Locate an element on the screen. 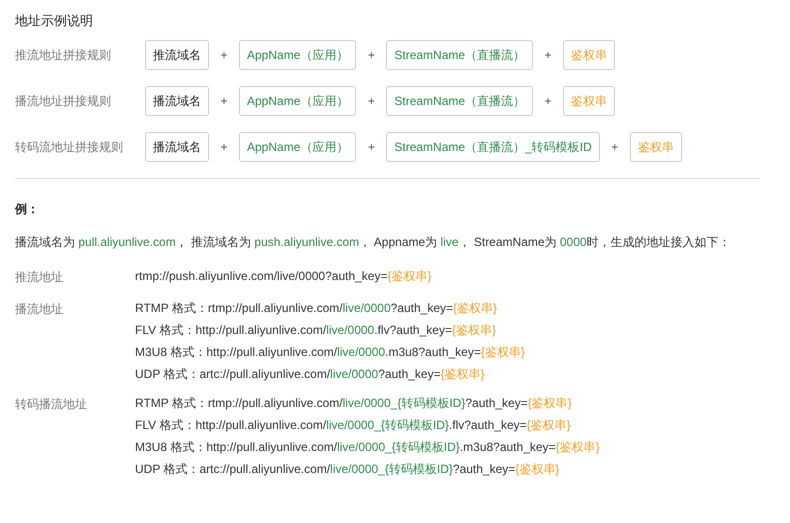 The width and height of the screenshot is (790, 523). rule-label: 播流地址拼接规则 is located at coordinates (63, 101).